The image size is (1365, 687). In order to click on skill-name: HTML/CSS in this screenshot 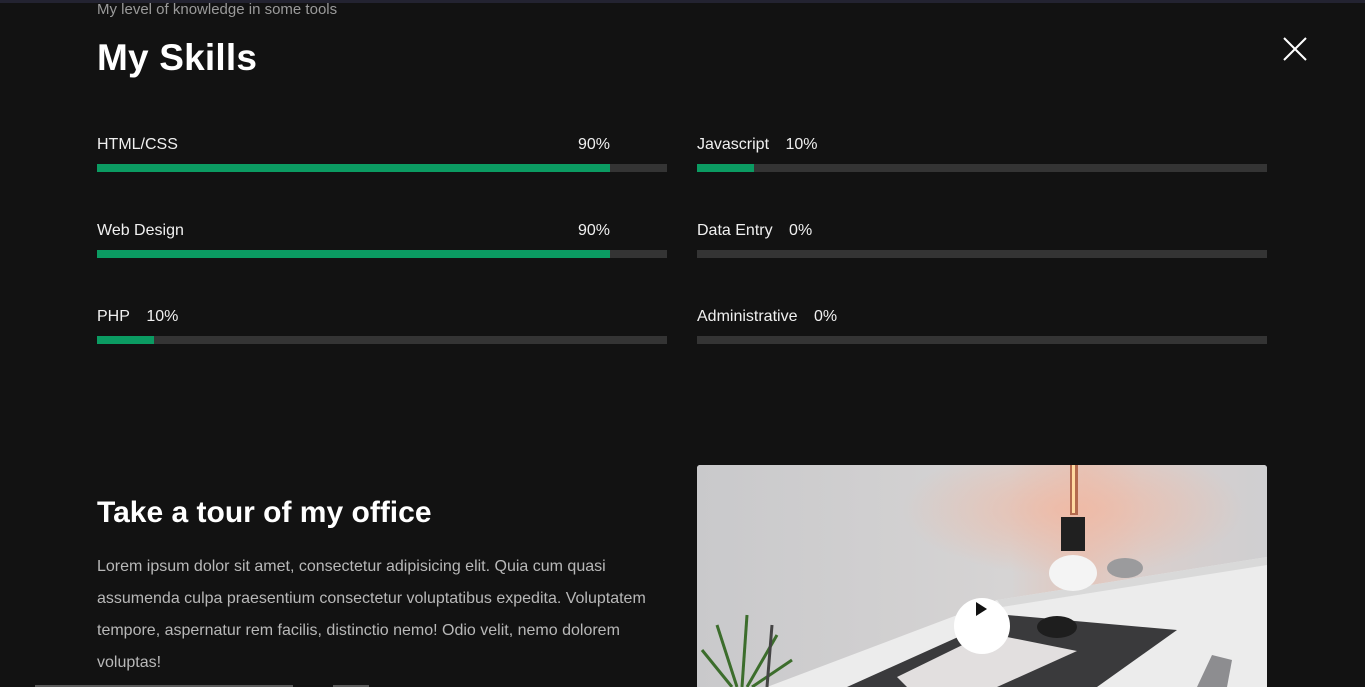, I will do `click(137, 144)`.